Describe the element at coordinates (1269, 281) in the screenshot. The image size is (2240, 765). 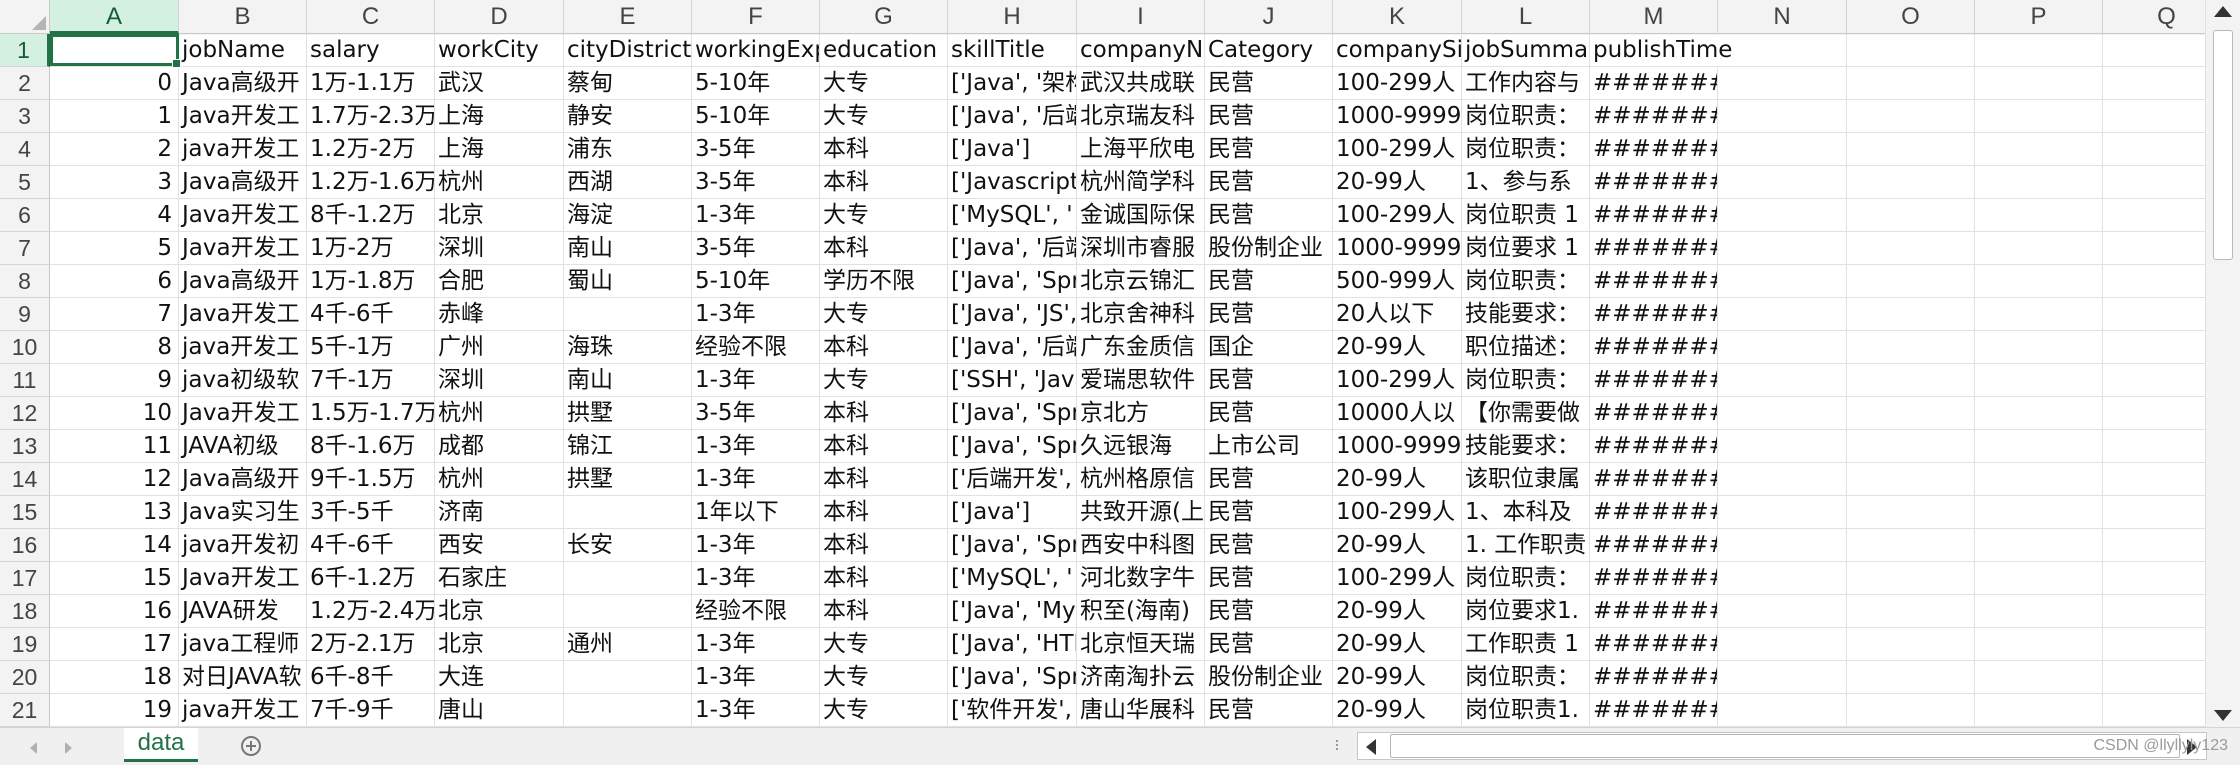
I see `cell-j8: 民营` at that location.